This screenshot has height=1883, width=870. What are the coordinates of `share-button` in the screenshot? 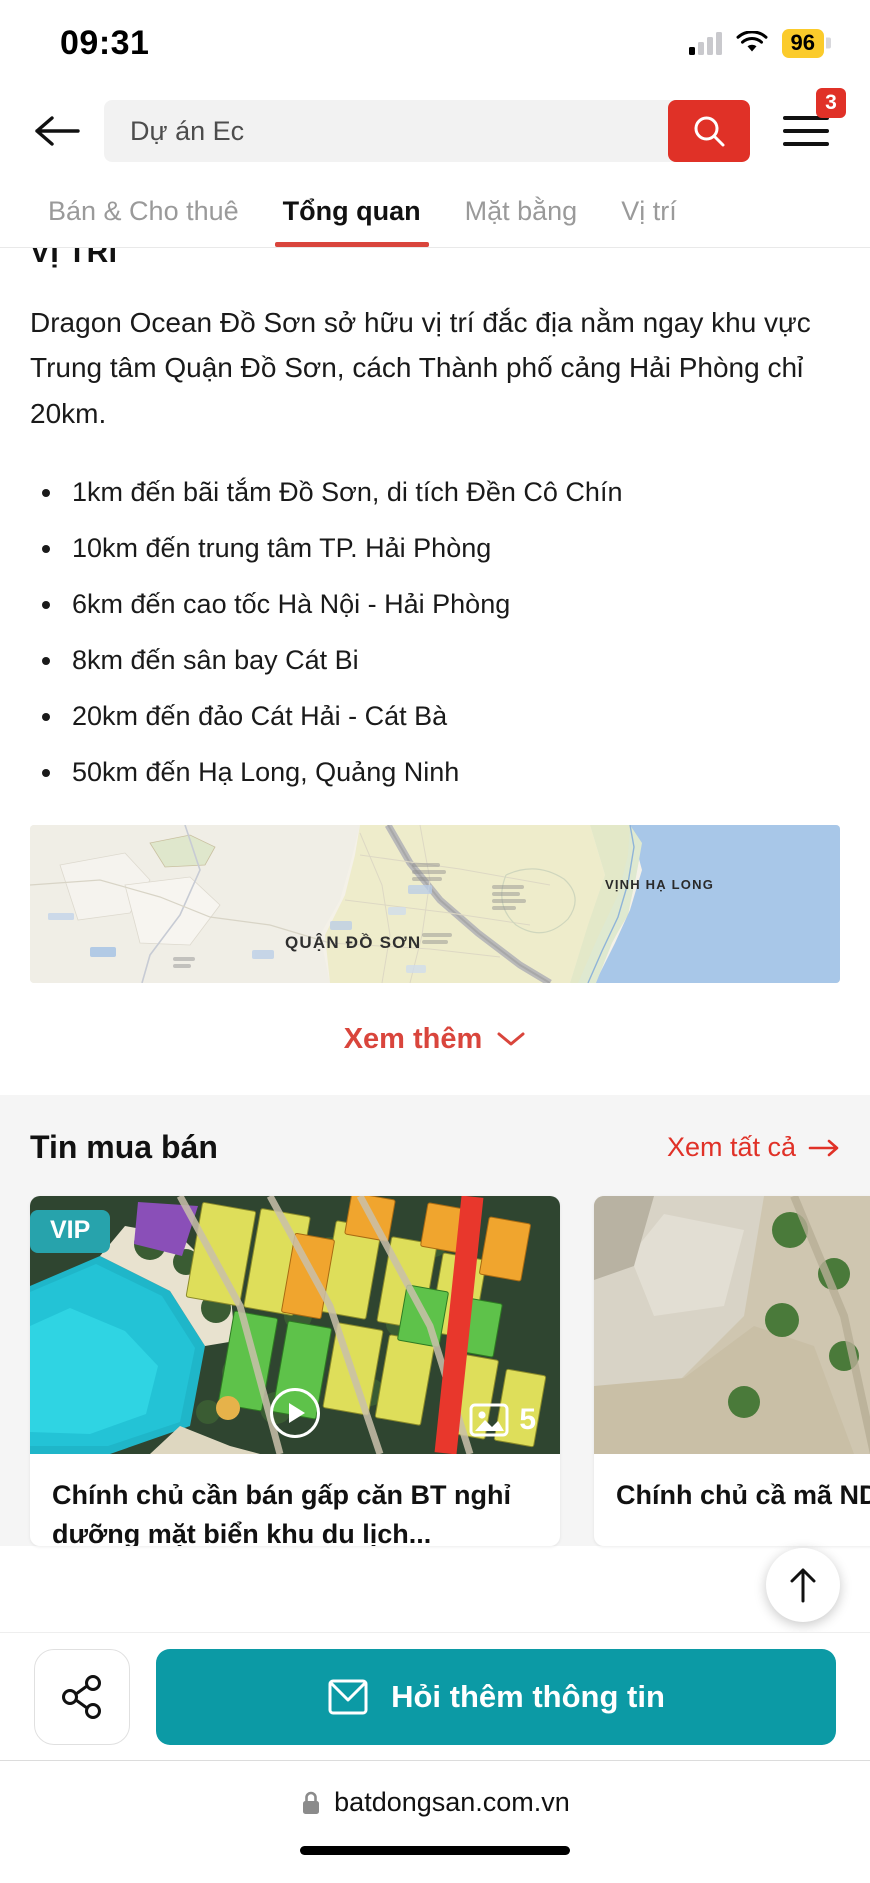 It's located at (82, 1696).